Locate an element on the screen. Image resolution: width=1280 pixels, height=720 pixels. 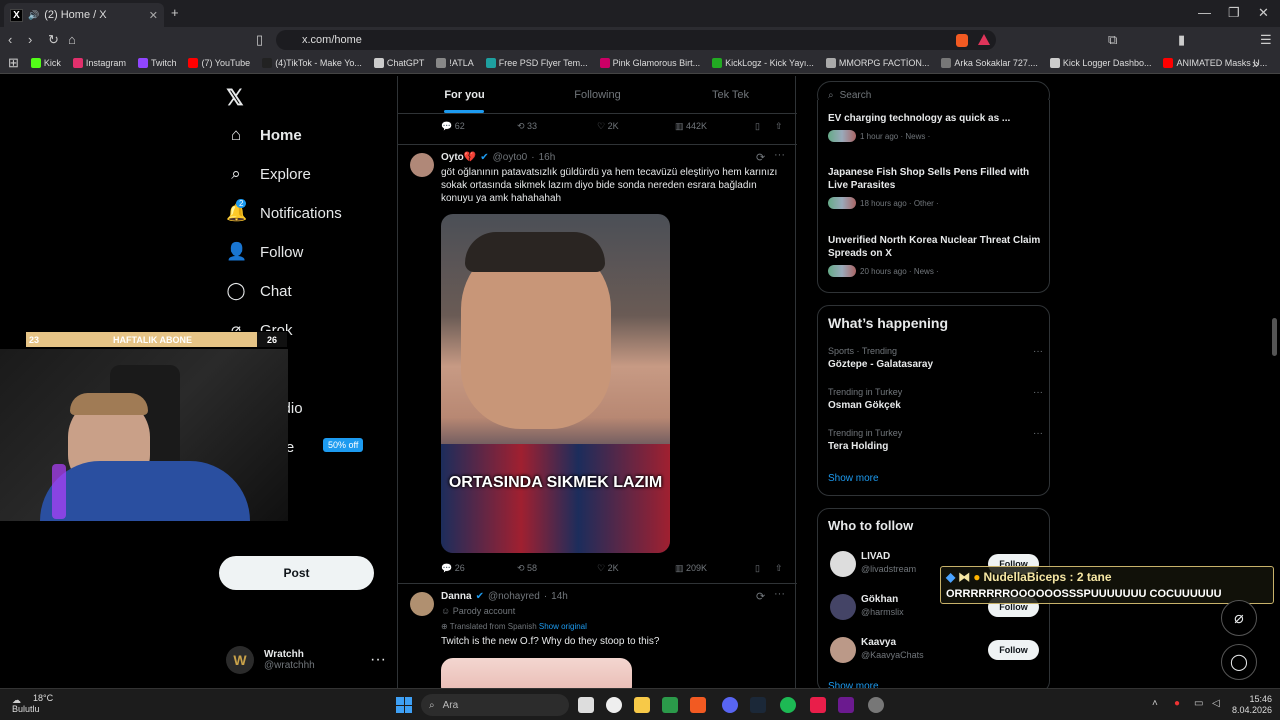
sidebar-item-follow: 👤 Follow is located at coordinates (306, 252).